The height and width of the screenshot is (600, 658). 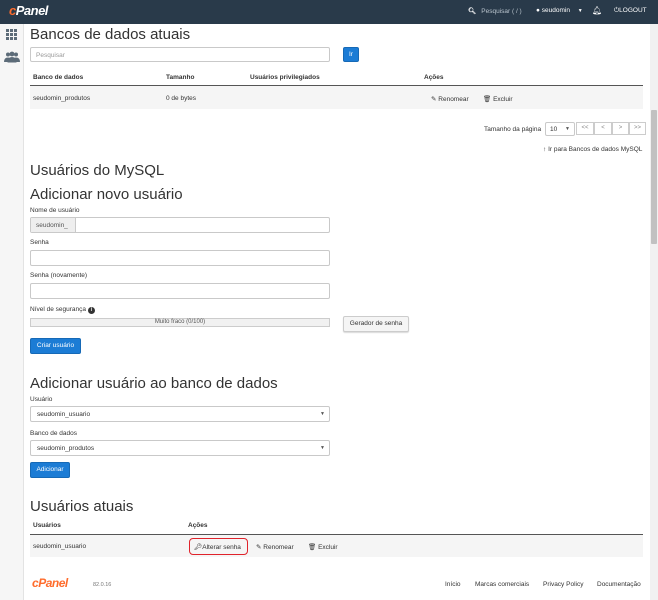 I want to click on page-size-value: 10, so click(x=554, y=129).